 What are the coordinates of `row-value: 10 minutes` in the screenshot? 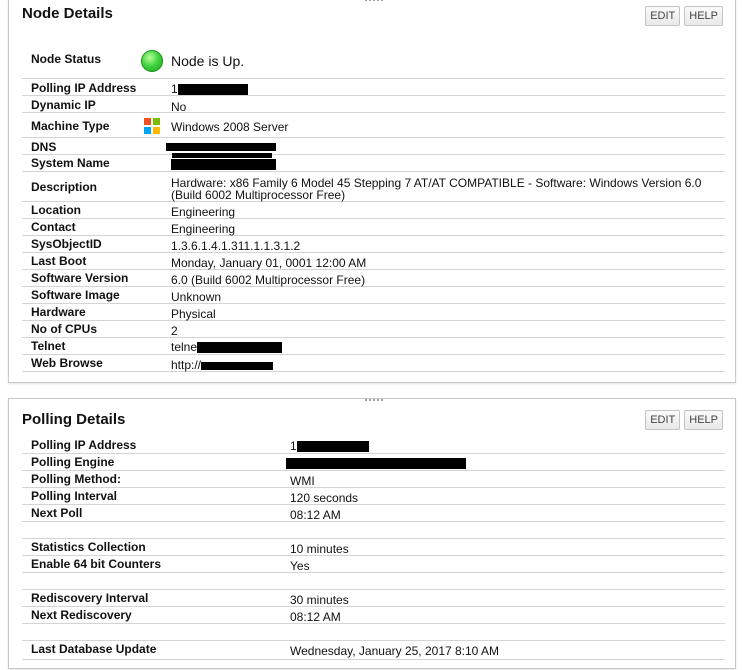 It's located at (319, 549).